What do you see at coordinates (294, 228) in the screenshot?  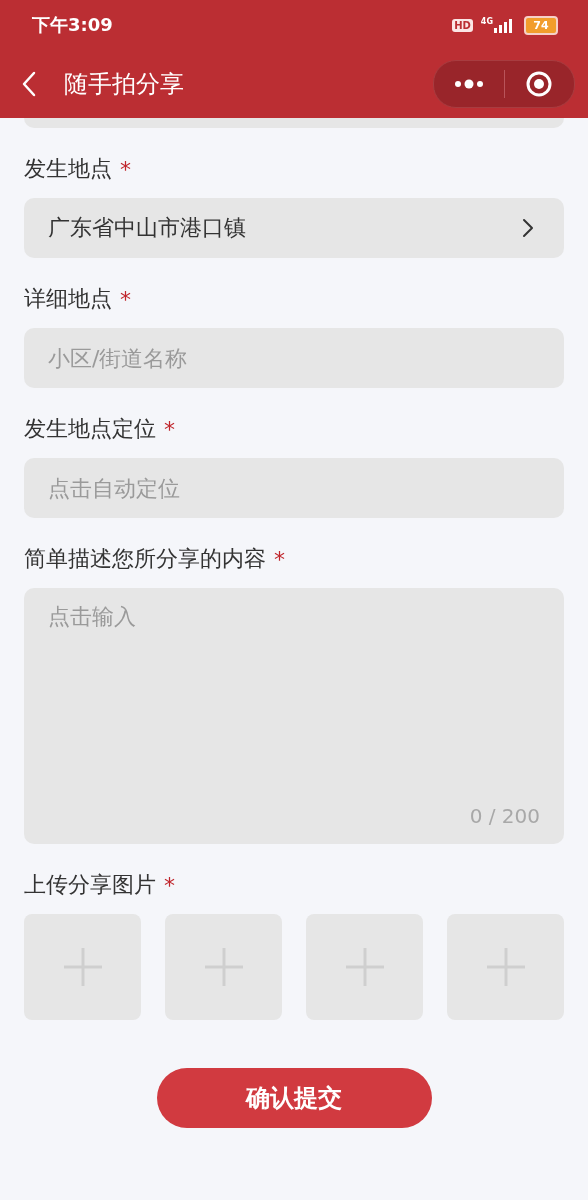 I see `select-field: 广东省中山市港口镇` at bounding box center [294, 228].